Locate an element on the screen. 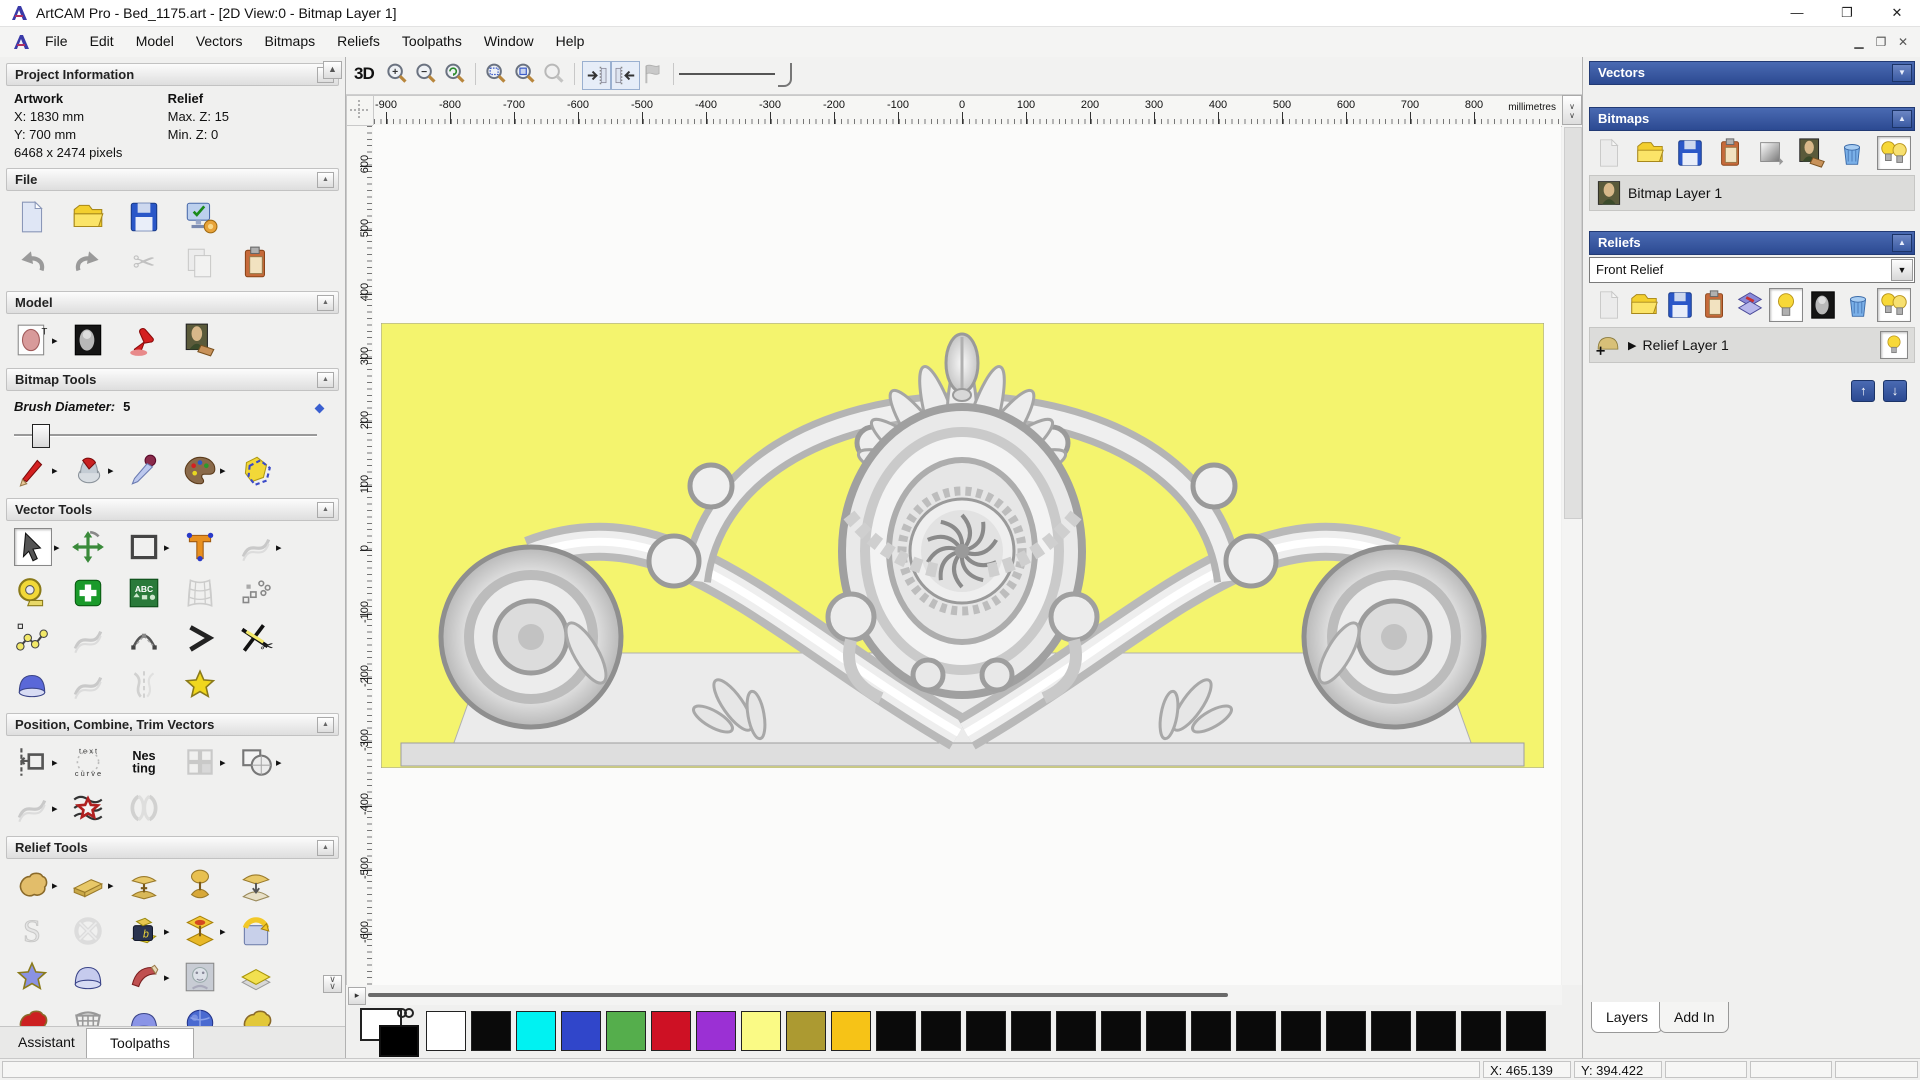 The height and width of the screenshot is (1080, 1920). offset-vectors-icon is located at coordinates (256, 547).